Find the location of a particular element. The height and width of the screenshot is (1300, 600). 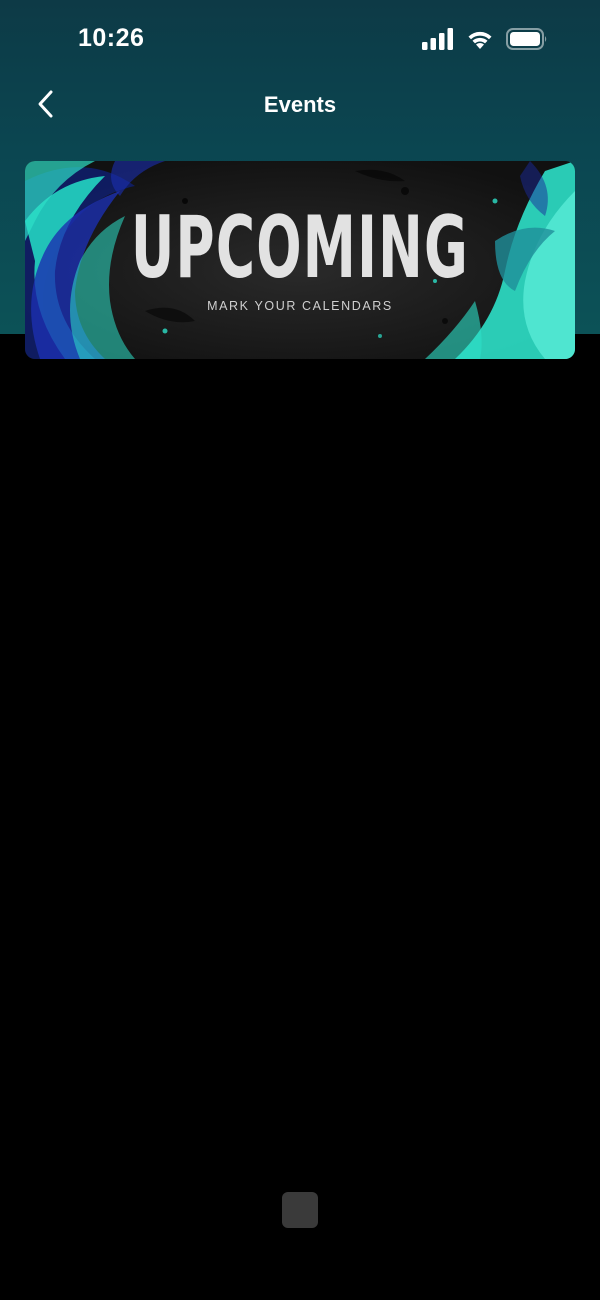

page-title: Events is located at coordinates (300, 104).